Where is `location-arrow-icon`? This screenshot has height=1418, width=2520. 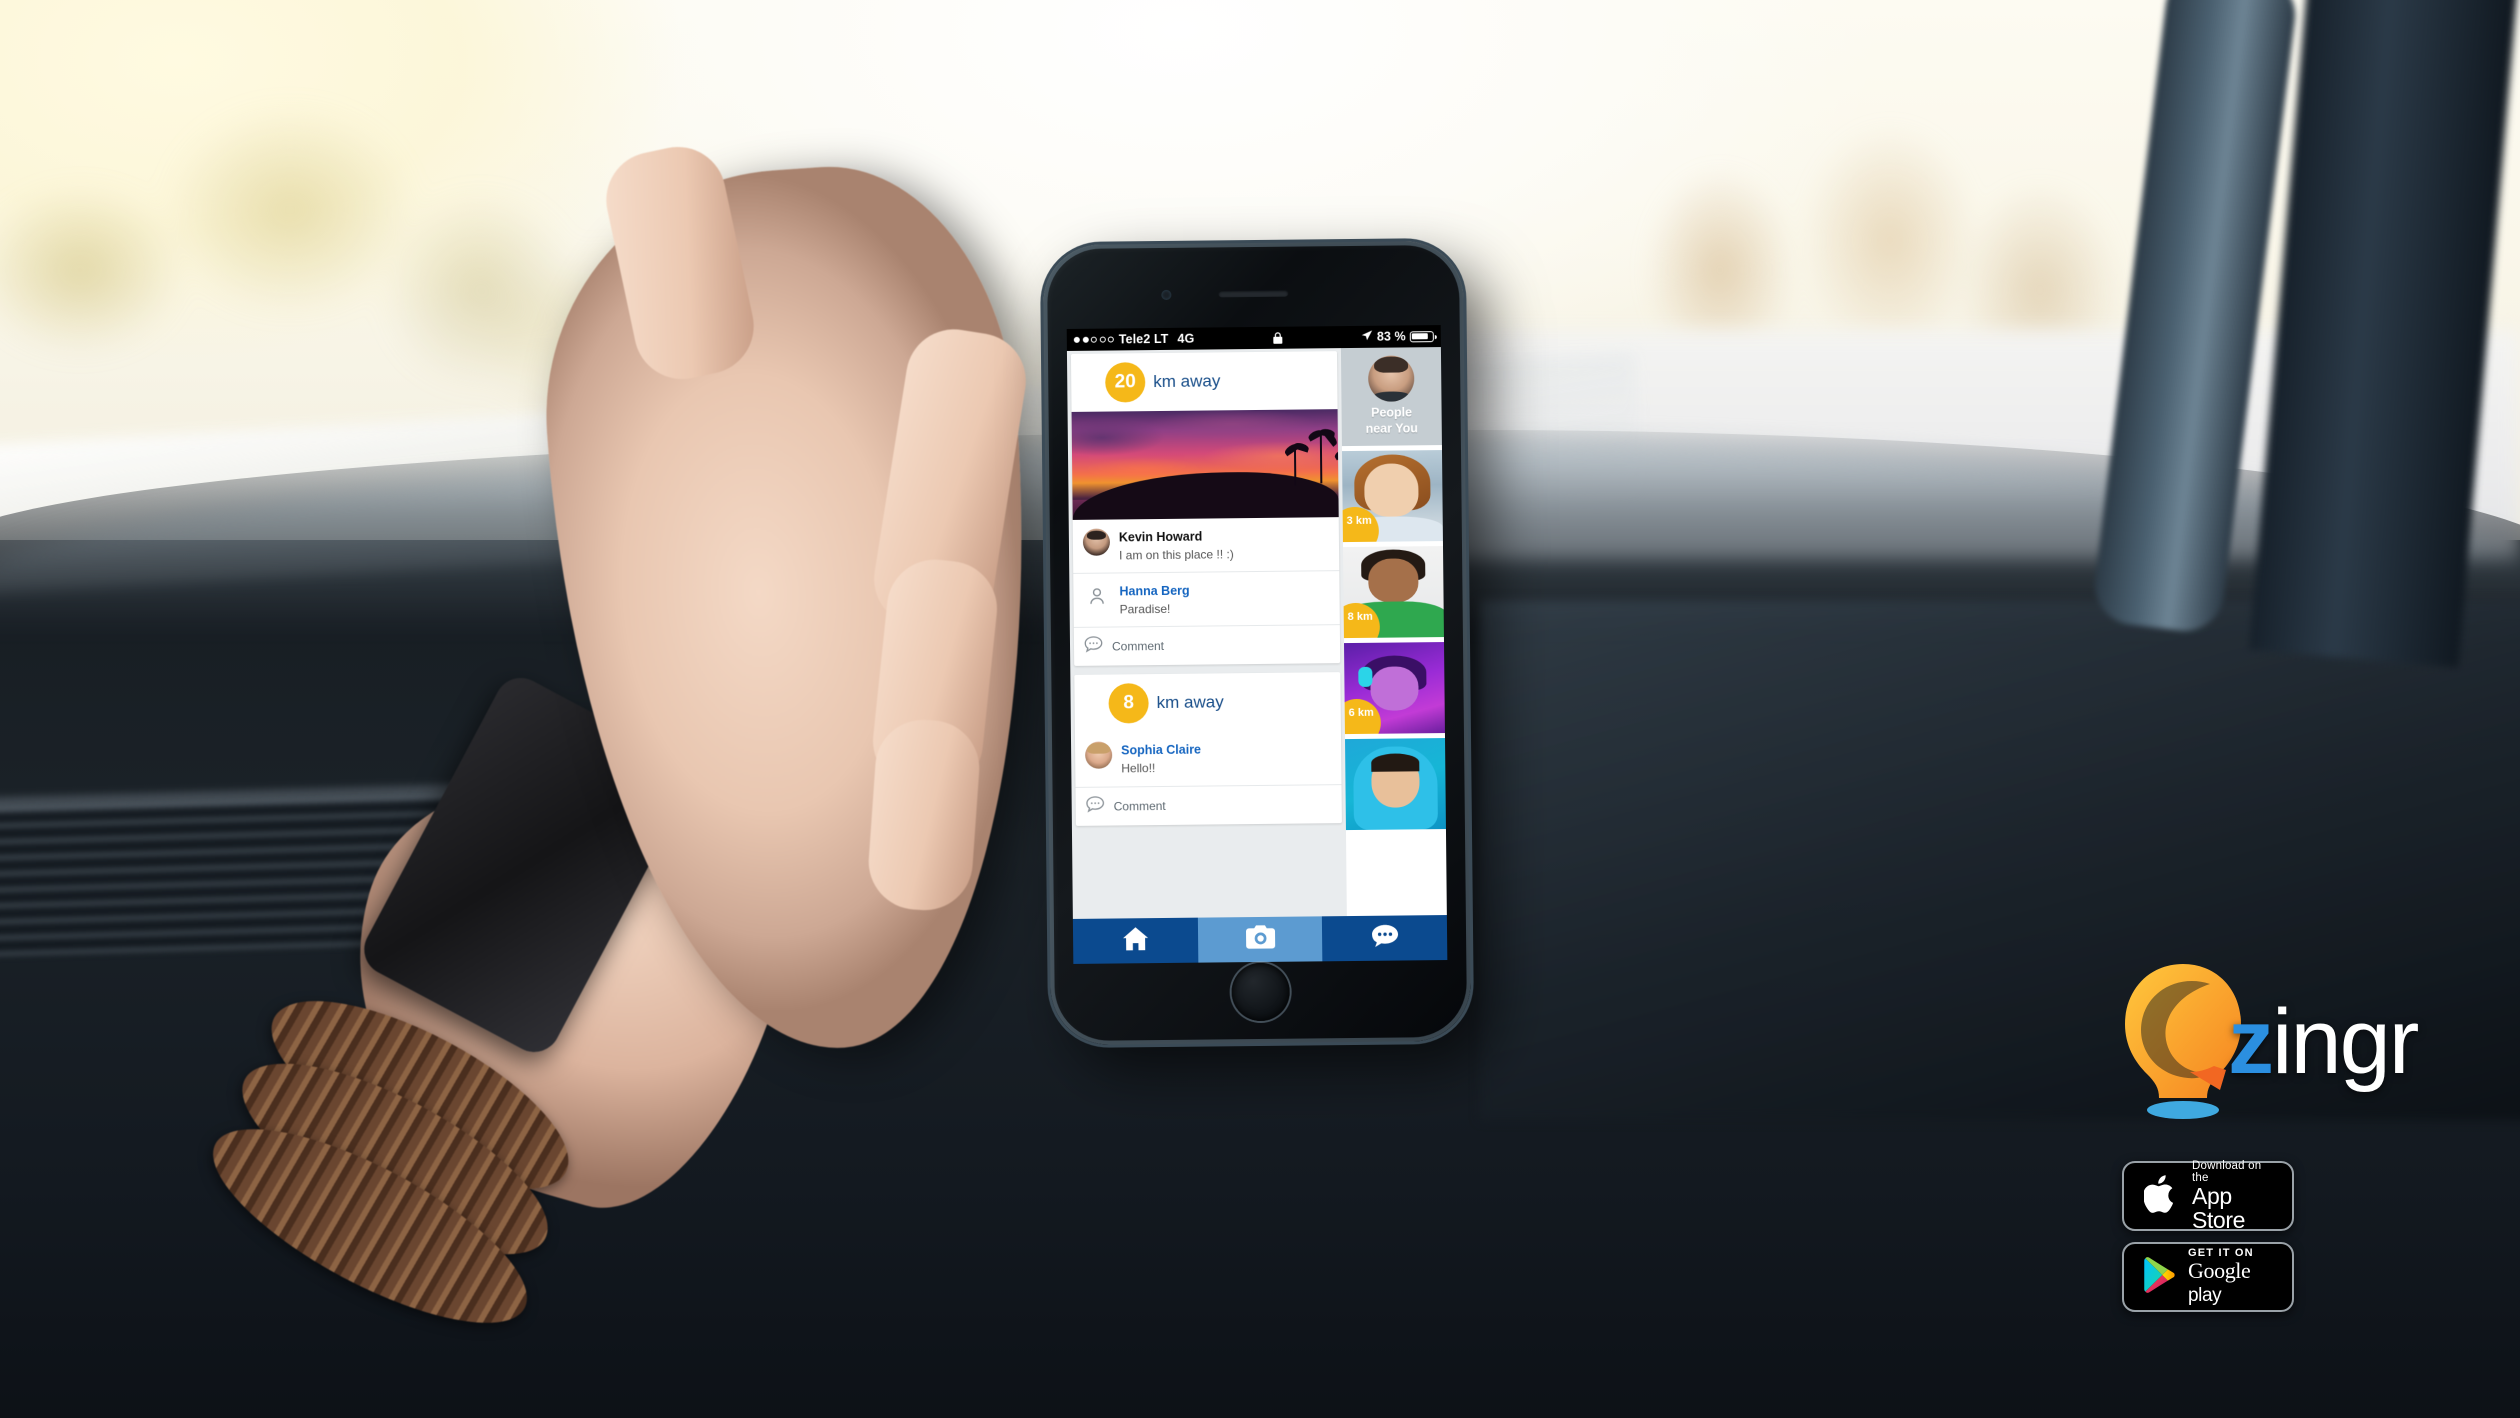
location-arrow-icon is located at coordinates (1367, 336).